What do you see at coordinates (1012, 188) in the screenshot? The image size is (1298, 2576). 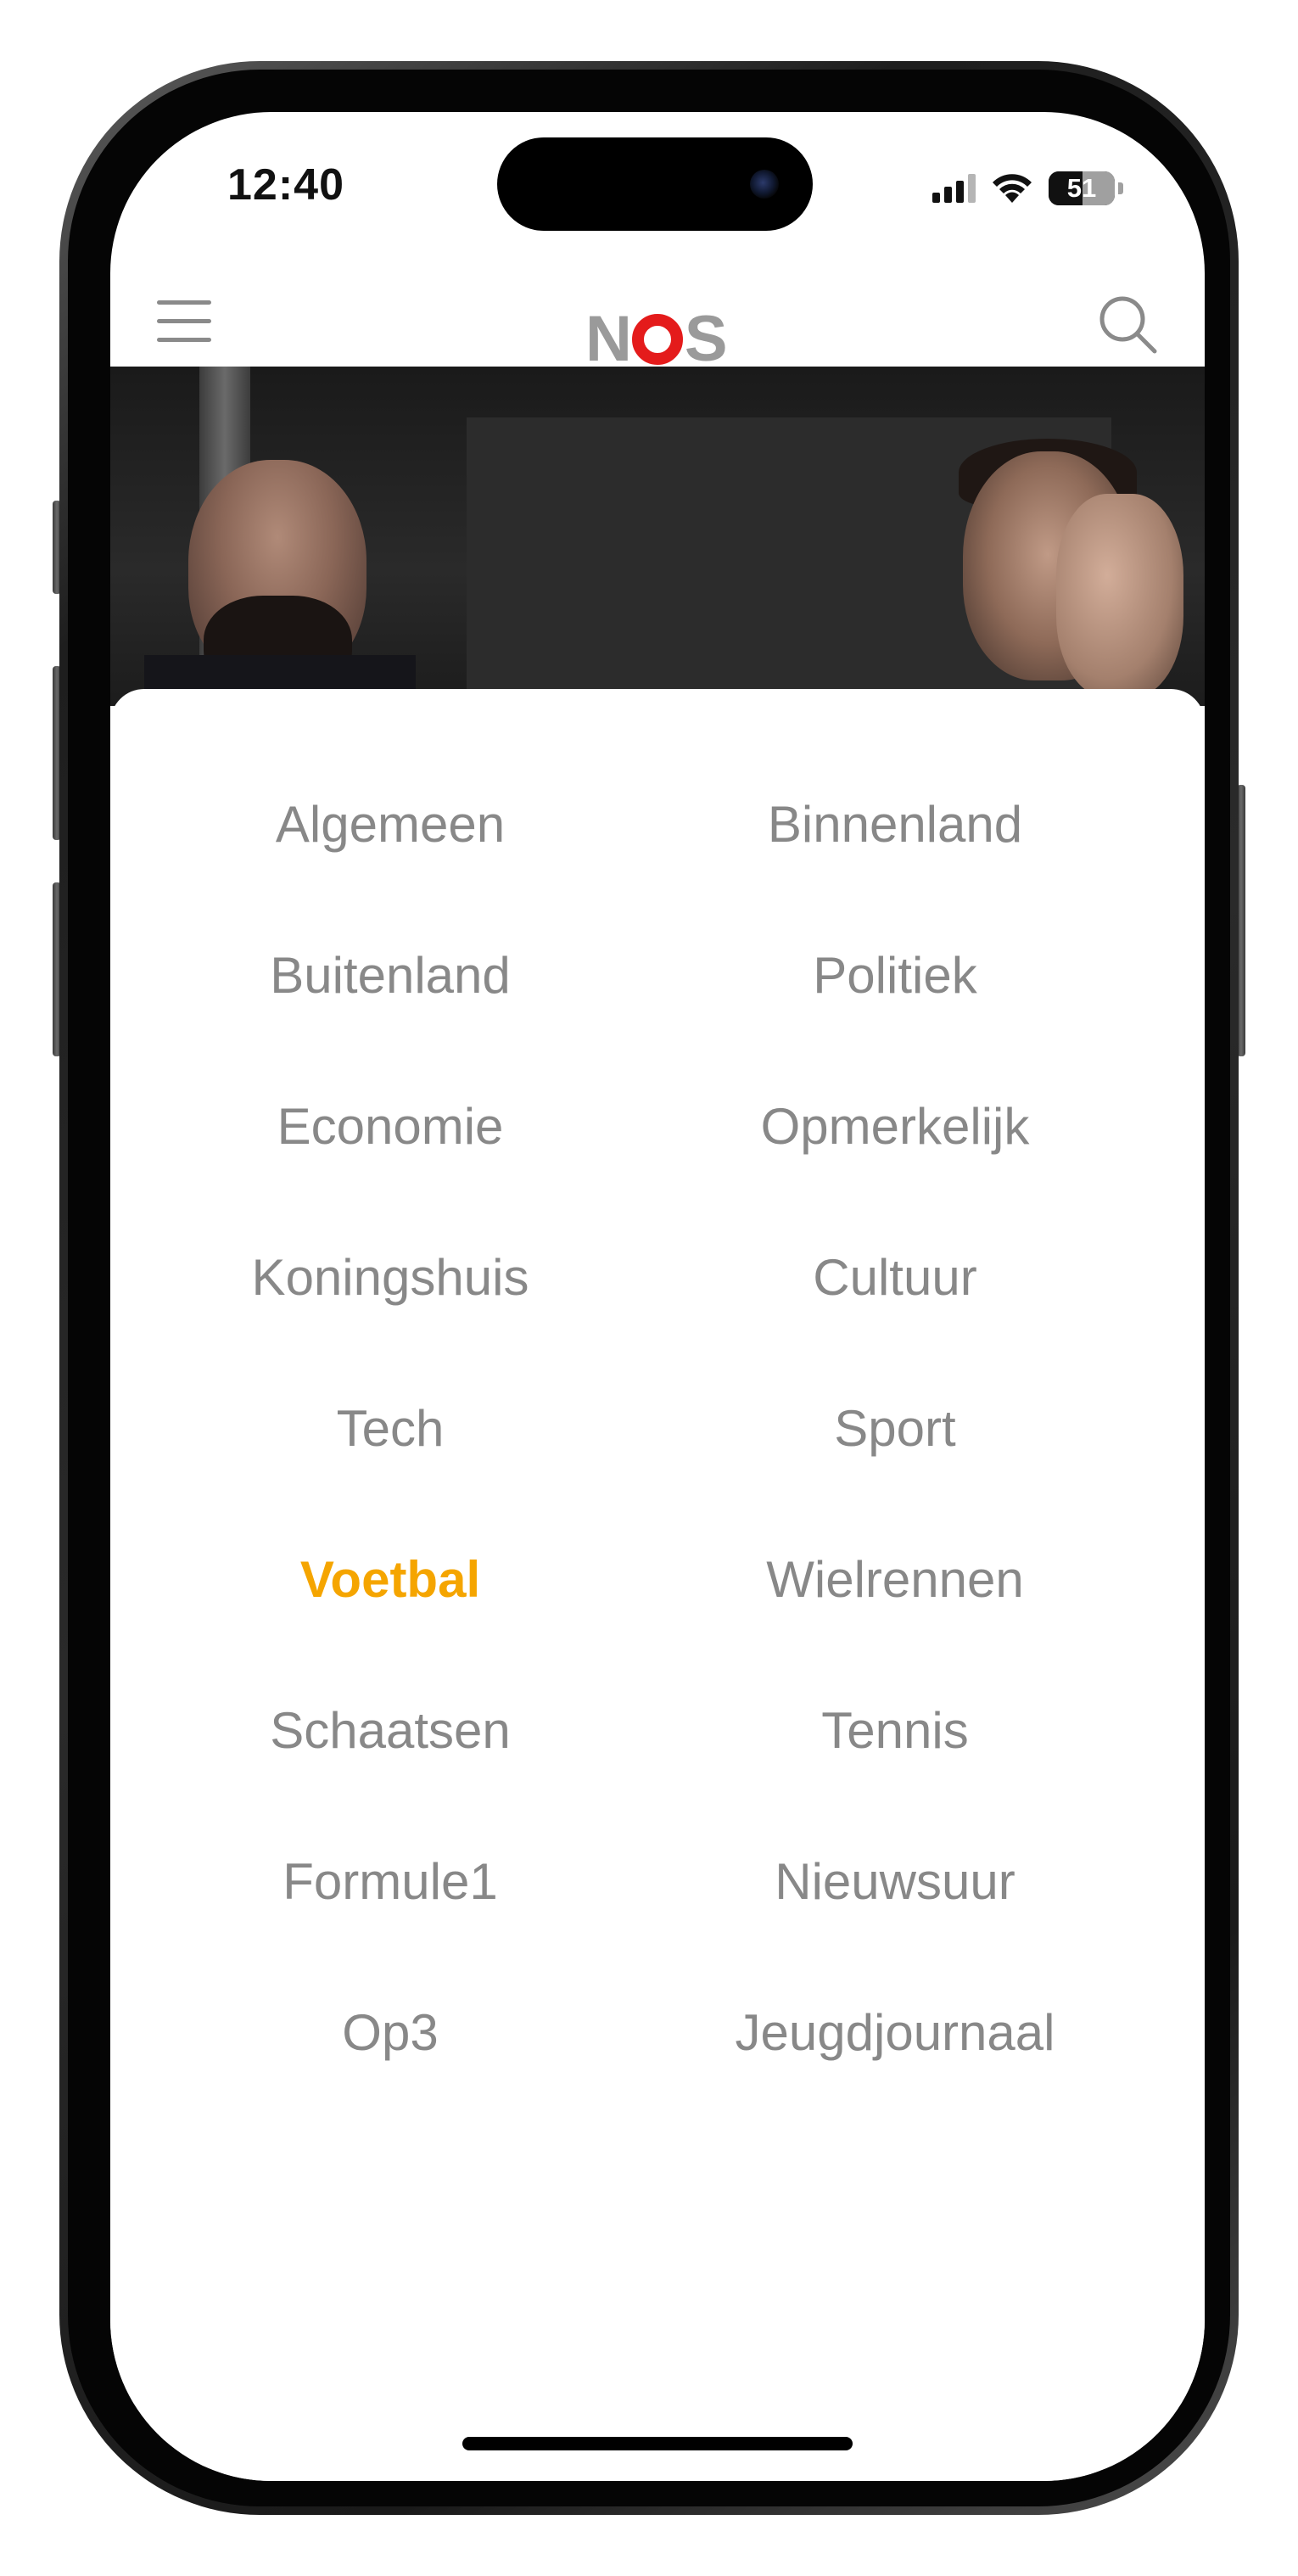 I see `wifi-icon` at bounding box center [1012, 188].